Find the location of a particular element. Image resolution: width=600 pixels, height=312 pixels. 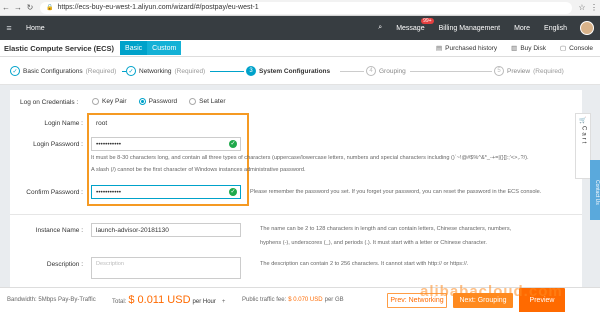

nav-message-label: Message is located at coordinates (410, 28).